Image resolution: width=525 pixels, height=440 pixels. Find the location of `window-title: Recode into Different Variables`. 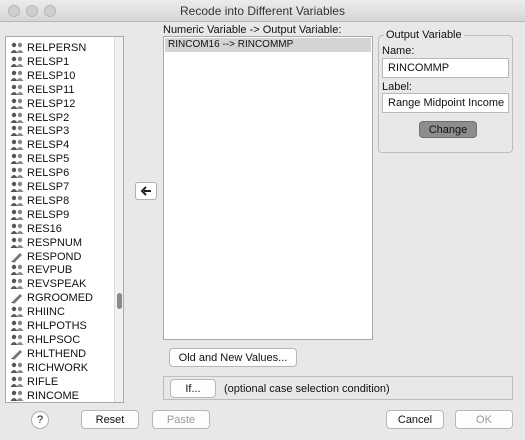

window-title: Recode into Different Variables is located at coordinates (262, 11).